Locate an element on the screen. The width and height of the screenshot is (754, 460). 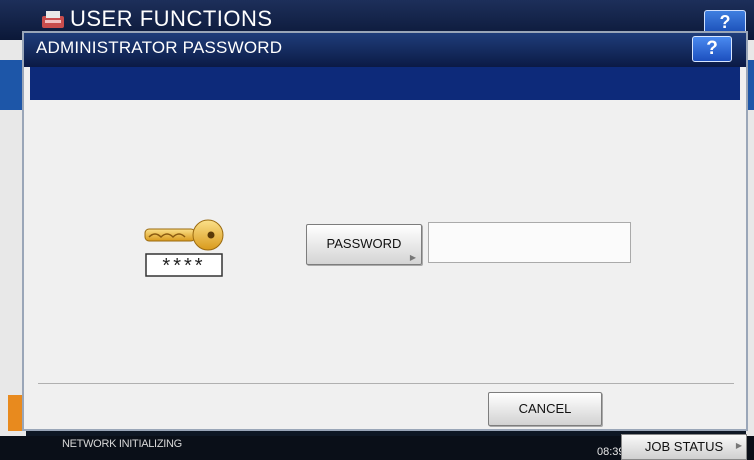
job-status-label: JOB STATUS is located at coordinates (684, 446).